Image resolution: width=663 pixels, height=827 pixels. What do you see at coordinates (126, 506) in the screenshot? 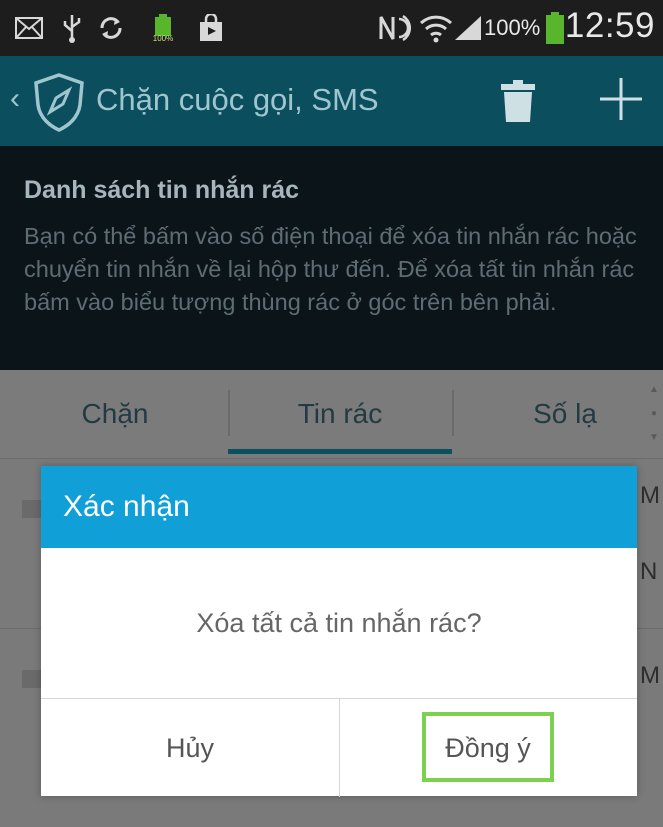
I see `dialog-title: Xác nhận` at bounding box center [126, 506].